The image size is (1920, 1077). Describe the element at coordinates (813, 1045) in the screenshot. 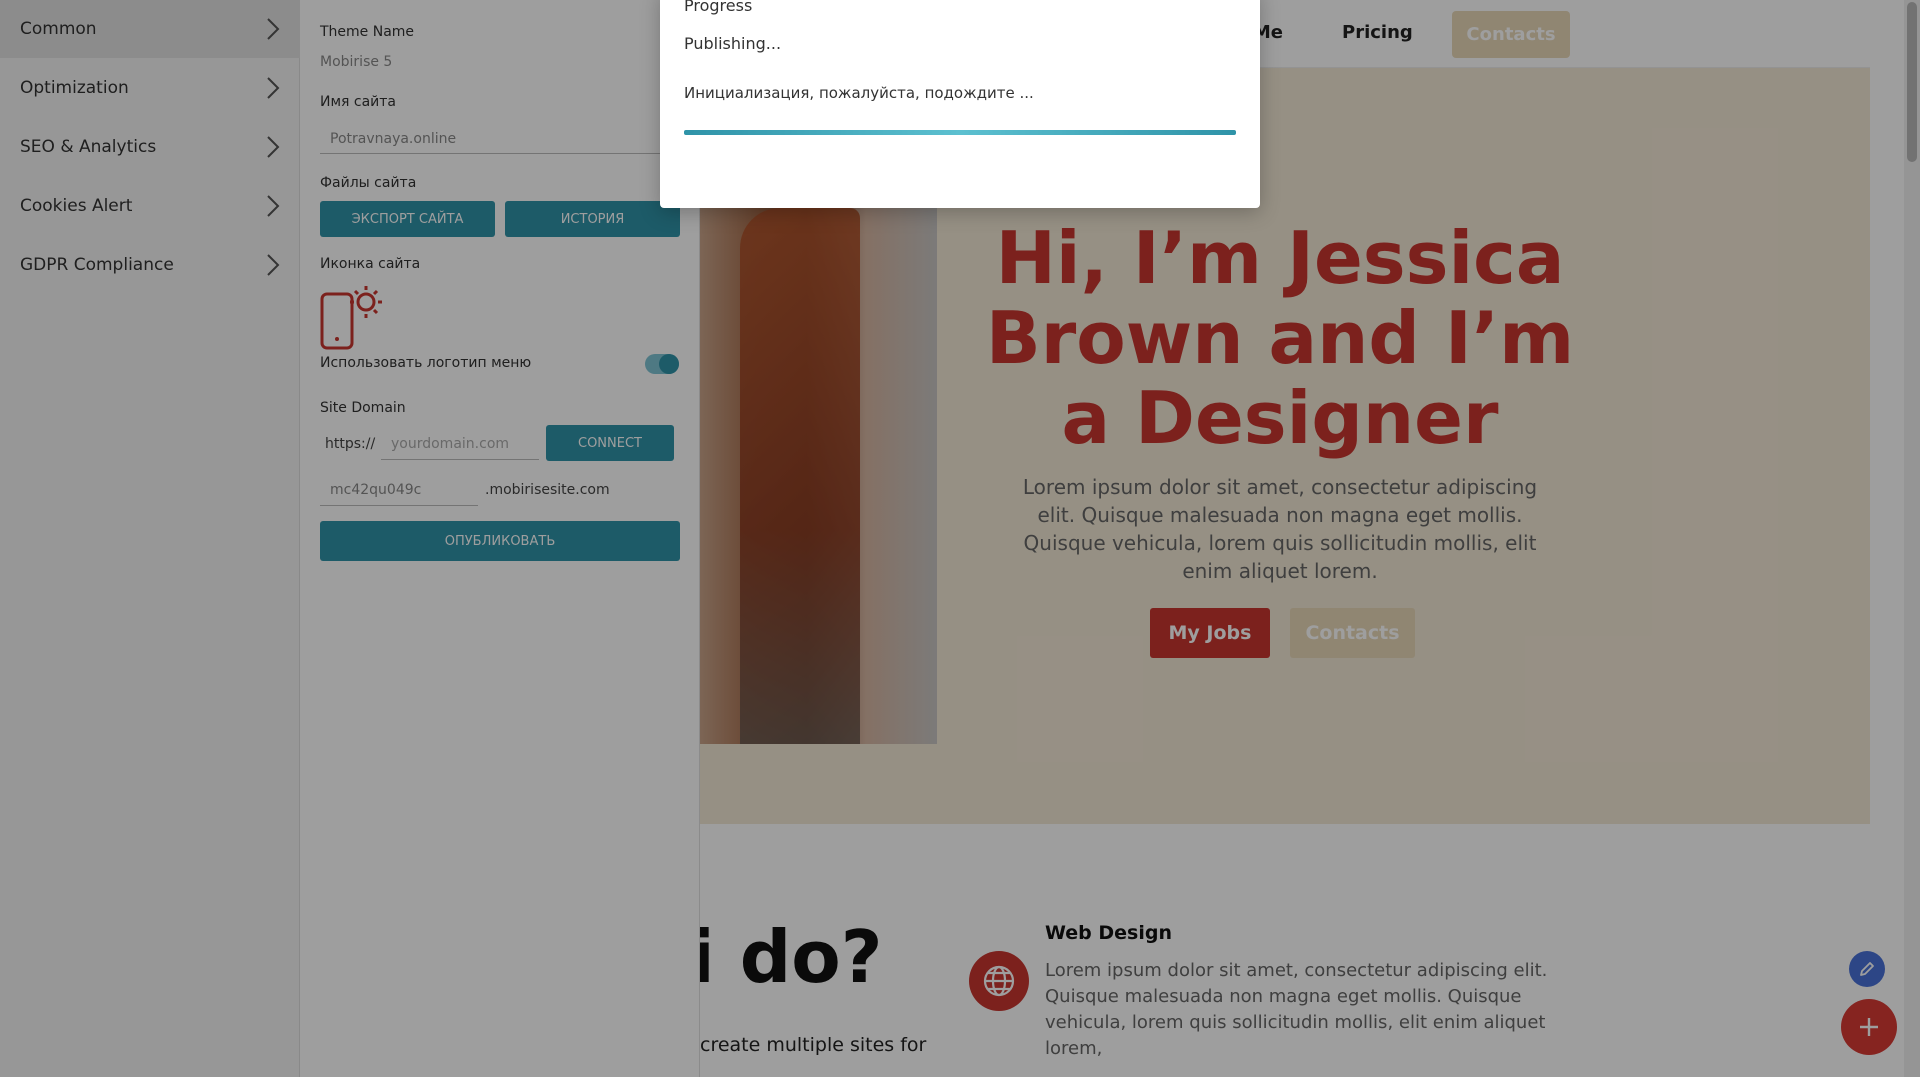

I see `section-subtitle: create multiple sites for` at that location.